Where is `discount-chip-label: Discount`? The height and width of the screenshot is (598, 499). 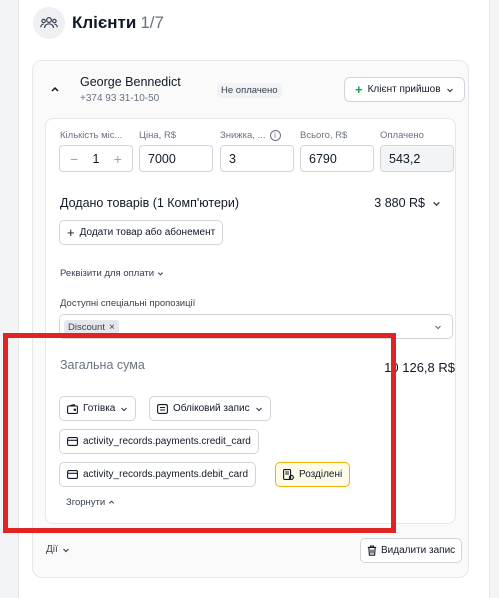
discount-chip-label: Discount is located at coordinates (86, 327).